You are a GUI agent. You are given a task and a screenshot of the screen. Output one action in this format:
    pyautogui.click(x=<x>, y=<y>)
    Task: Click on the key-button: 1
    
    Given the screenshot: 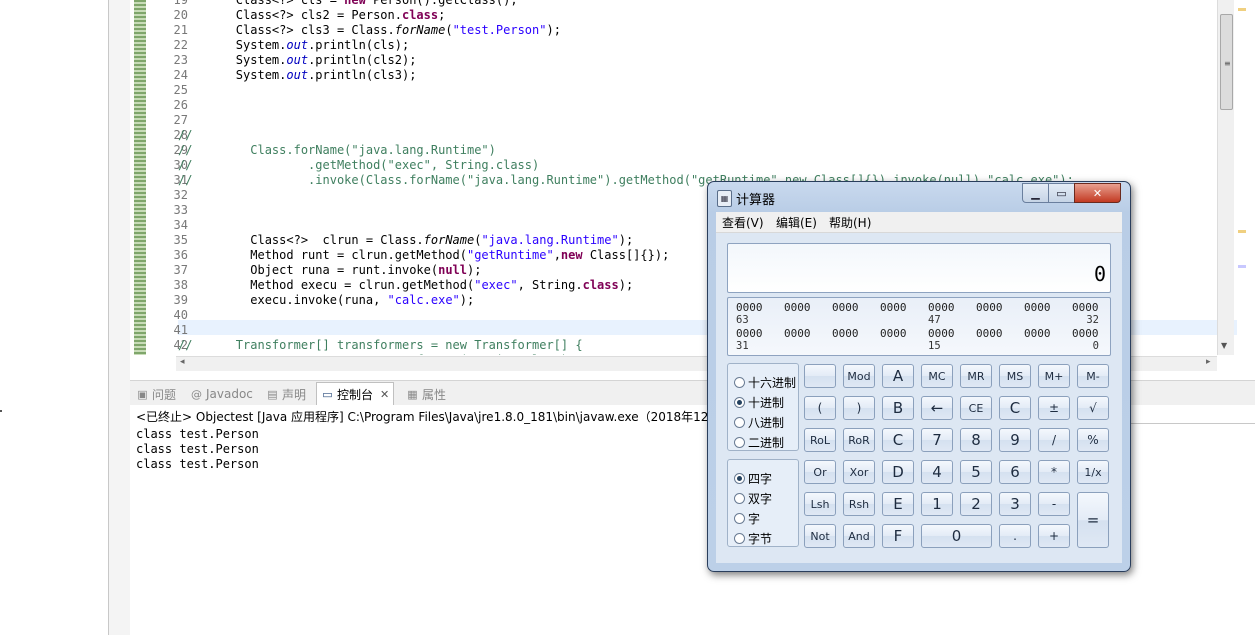 What is the action you would take?
    pyautogui.click(x=937, y=504)
    